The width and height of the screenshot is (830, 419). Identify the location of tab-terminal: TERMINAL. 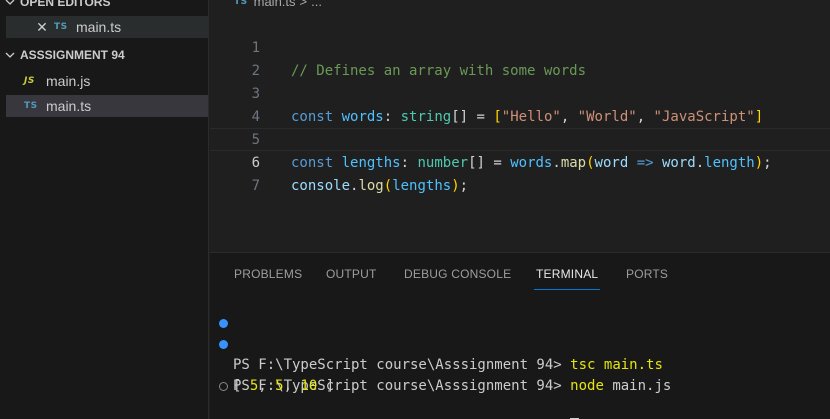
(567, 274).